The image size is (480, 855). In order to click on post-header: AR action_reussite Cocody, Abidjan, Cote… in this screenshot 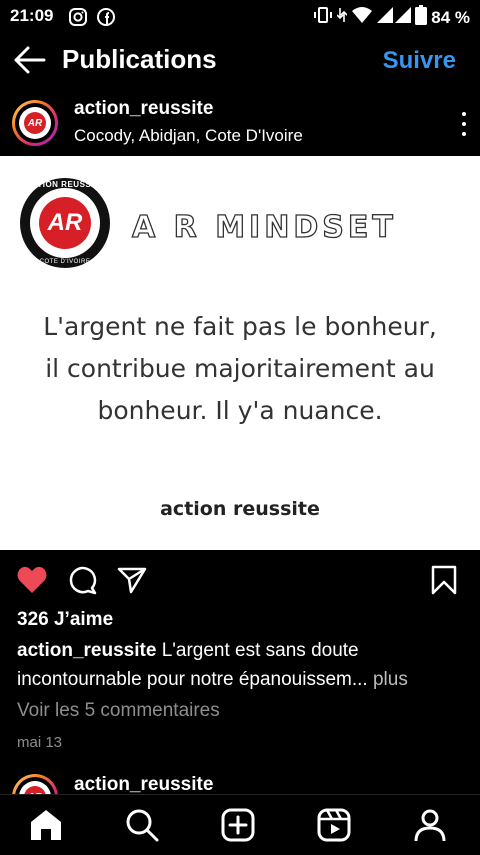, I will do `click(240, 122)`.